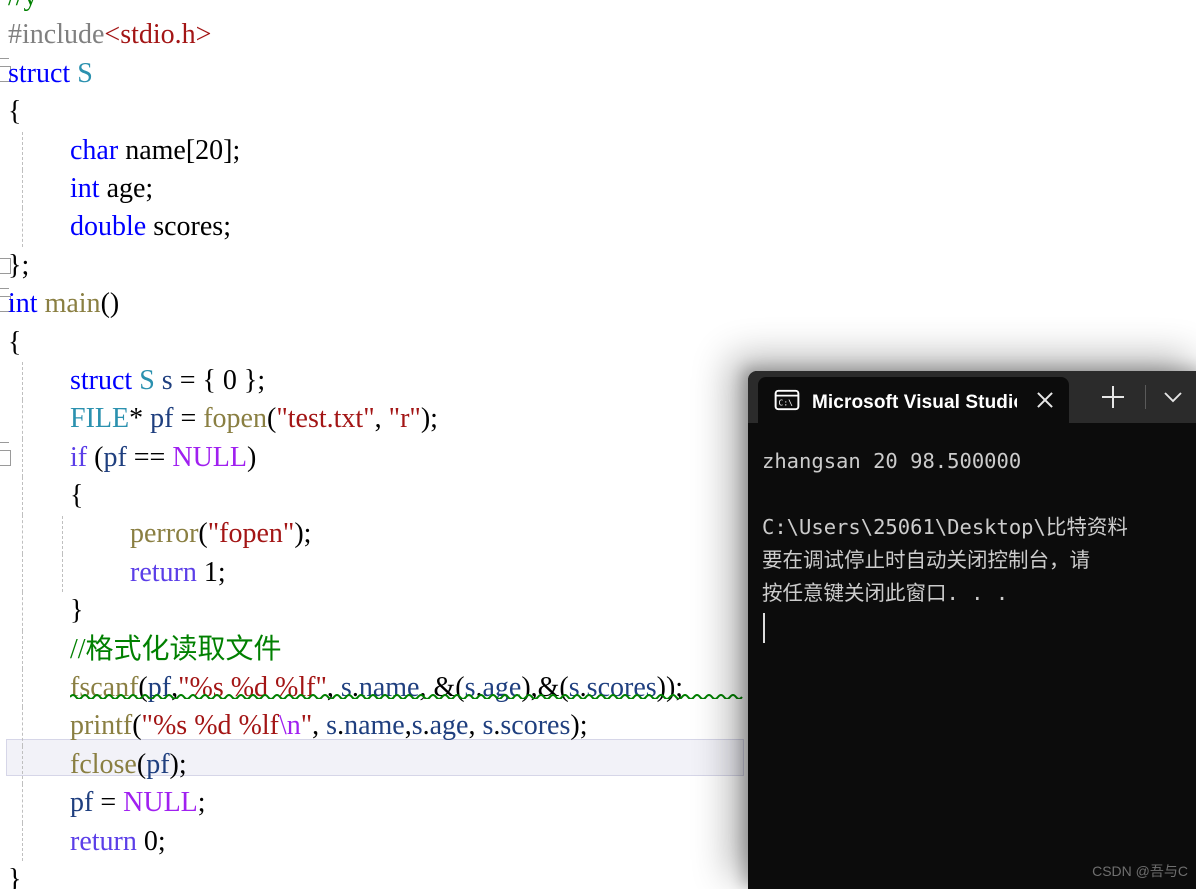 This screenshot has width=1196, height=889. I want to click on console-output-line: zhangsan 20 98.500000, so click(892, 461).